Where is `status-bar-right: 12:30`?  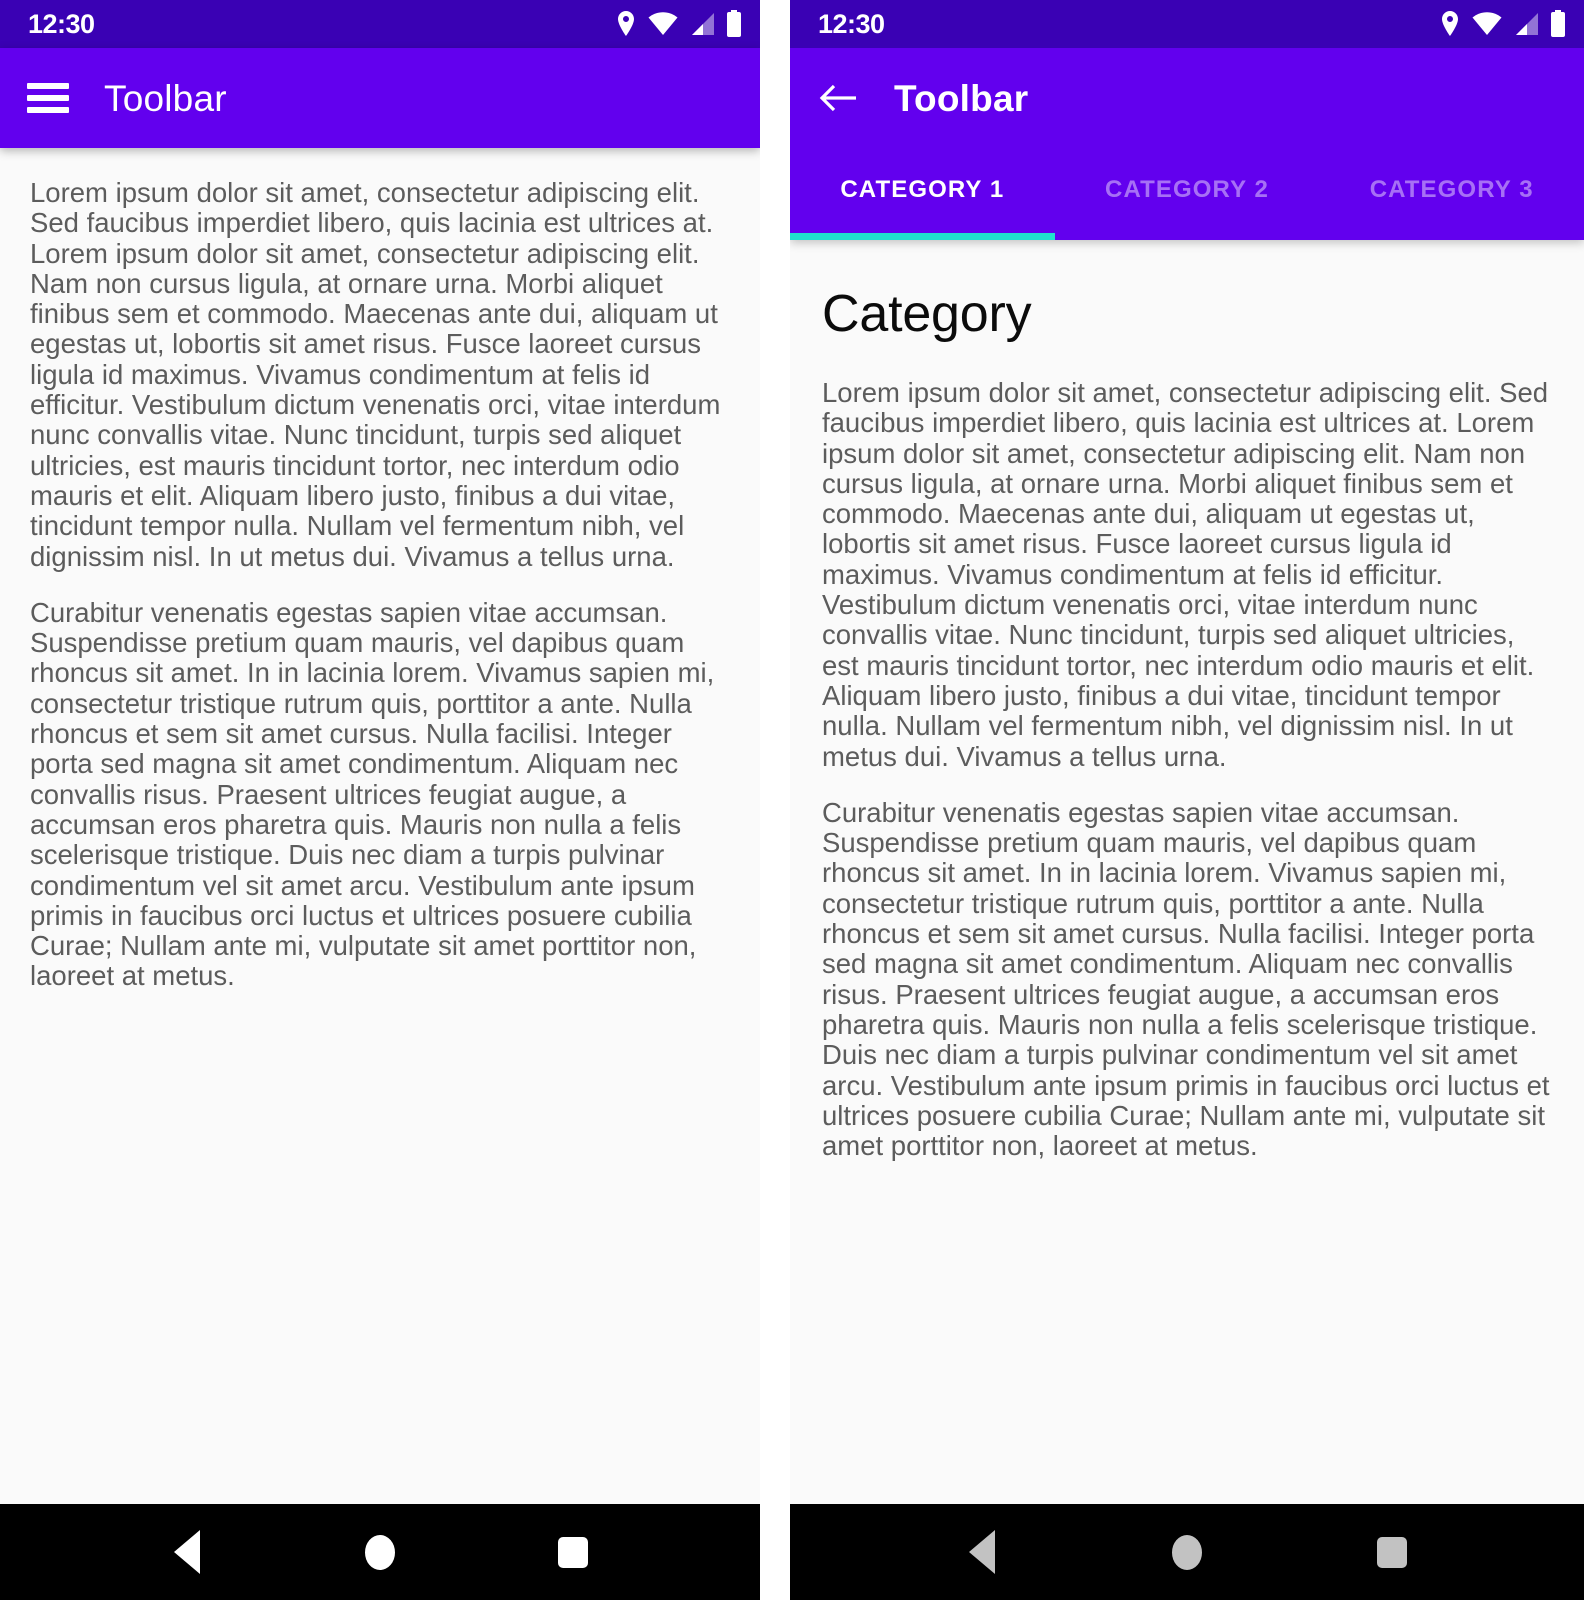 status-bar-right: 12:30 is located at coordinates (1187, 24).